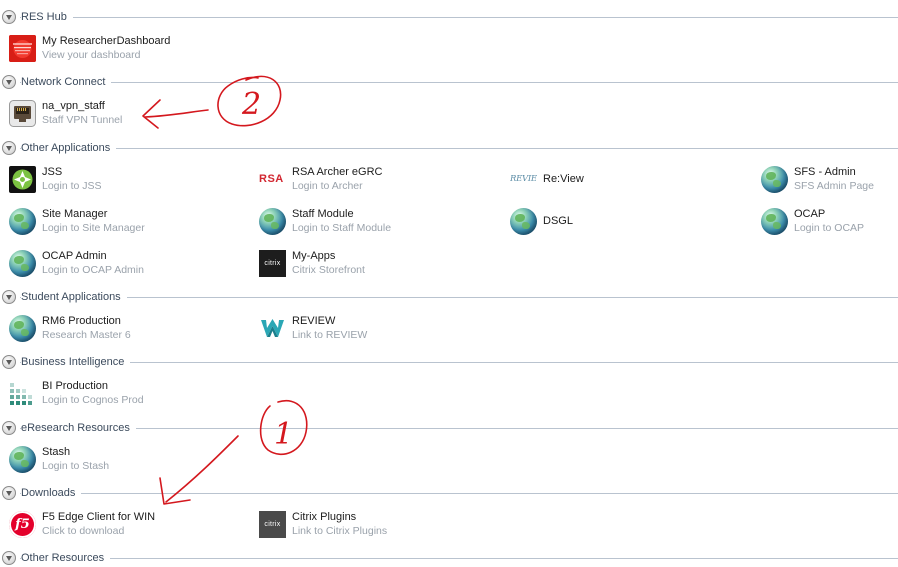 Image resolution: width=898 pixels, height=567 pixels. Describe the element at coordinates (22, 48) in the screenshot. I see `dashboard-icon` at that location.